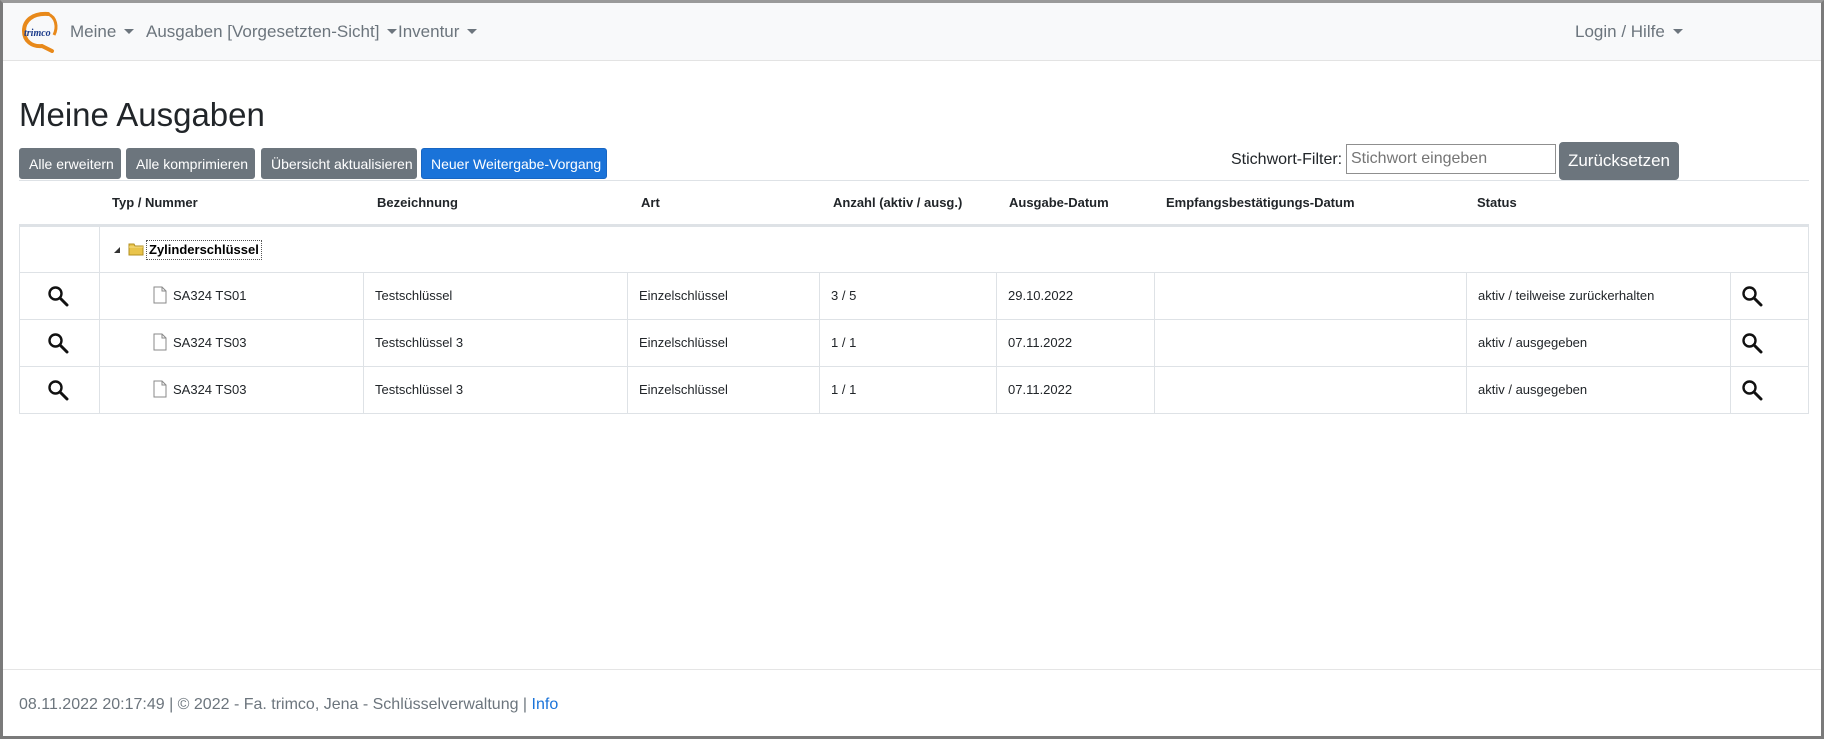 The image size is (1824, 739). Describe the element at coordinates (907, 296) in the screenshot. I see `count-cell: 3 / 5` at that location.